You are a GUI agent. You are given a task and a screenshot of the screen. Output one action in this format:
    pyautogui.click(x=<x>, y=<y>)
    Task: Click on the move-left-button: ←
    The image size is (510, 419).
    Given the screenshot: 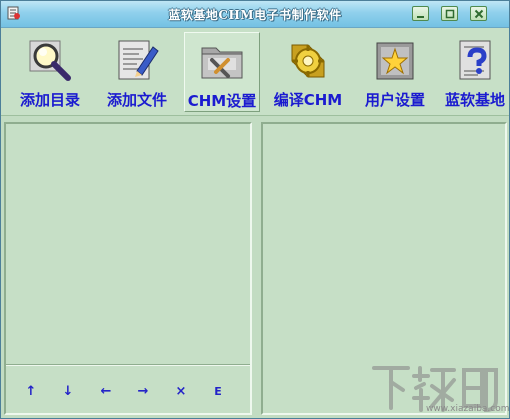 What is the action you would take?
    pyautogui.click(x=106, y=392)
    